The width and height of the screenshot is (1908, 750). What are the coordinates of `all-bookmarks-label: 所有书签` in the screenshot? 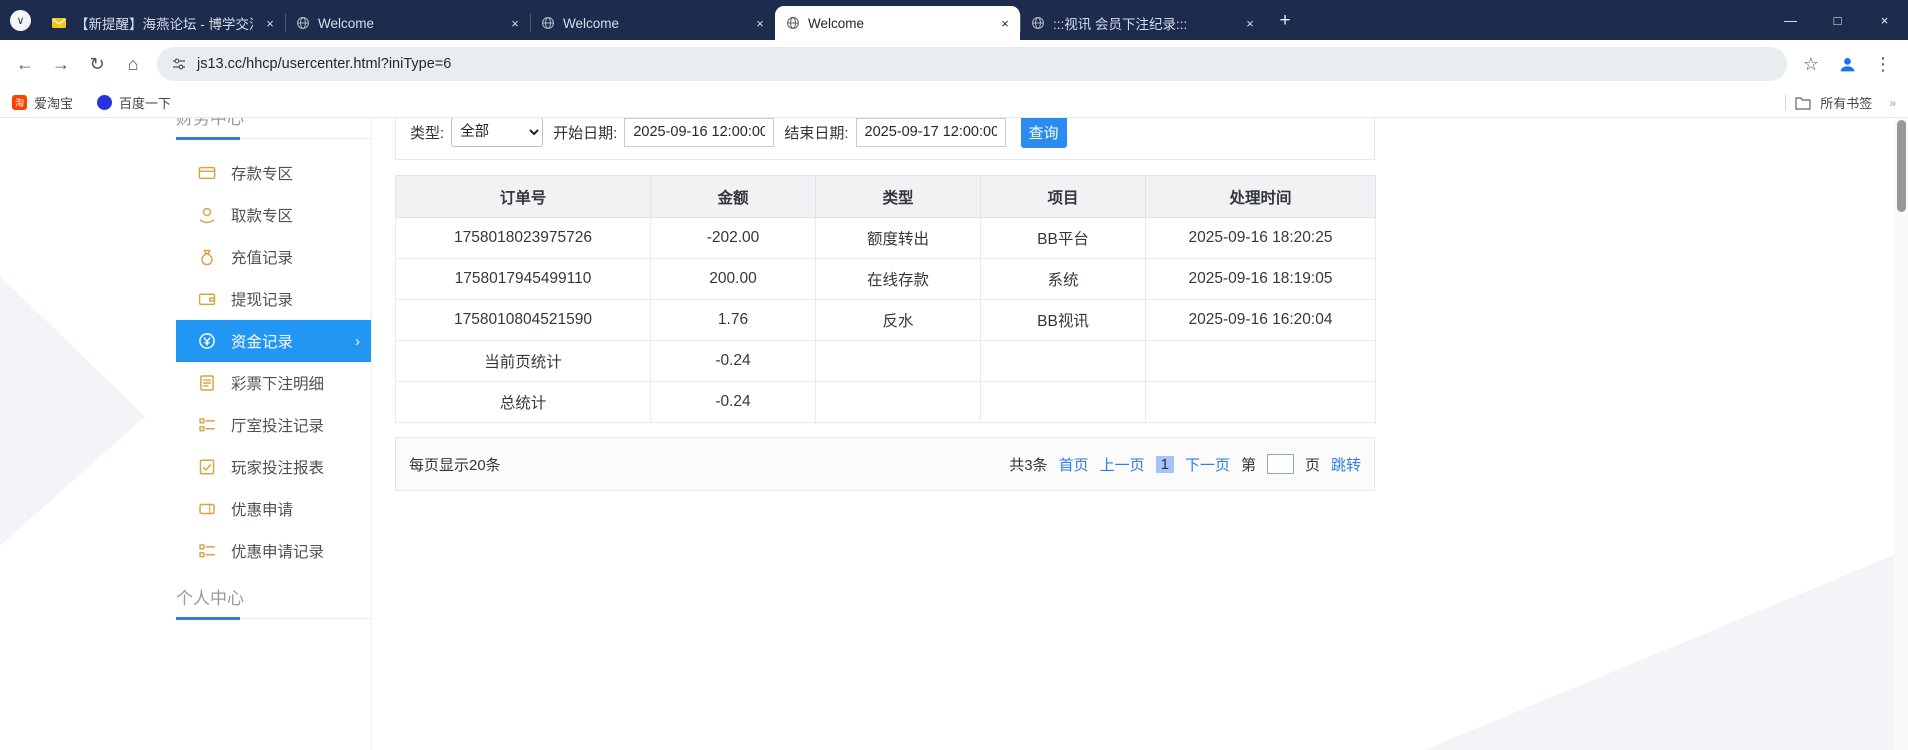 It's located at (1846, 102).